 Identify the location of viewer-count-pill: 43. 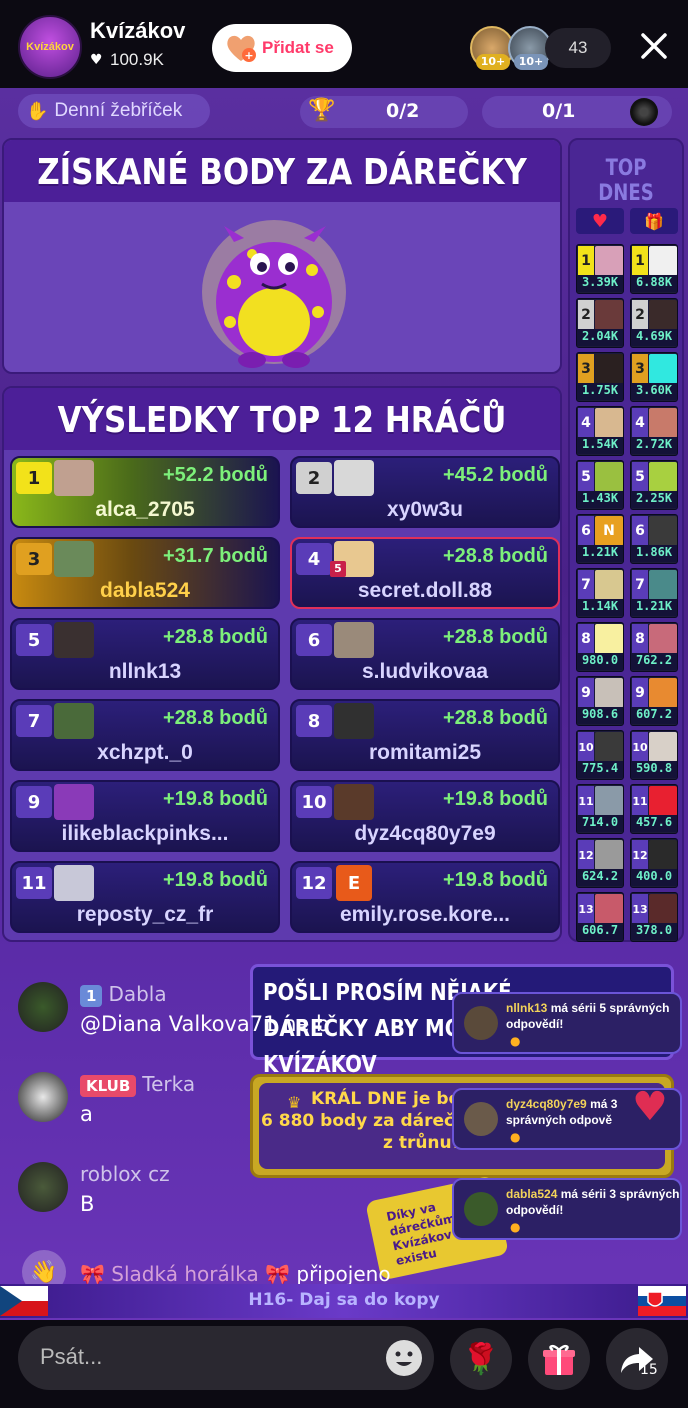
(578, 48).